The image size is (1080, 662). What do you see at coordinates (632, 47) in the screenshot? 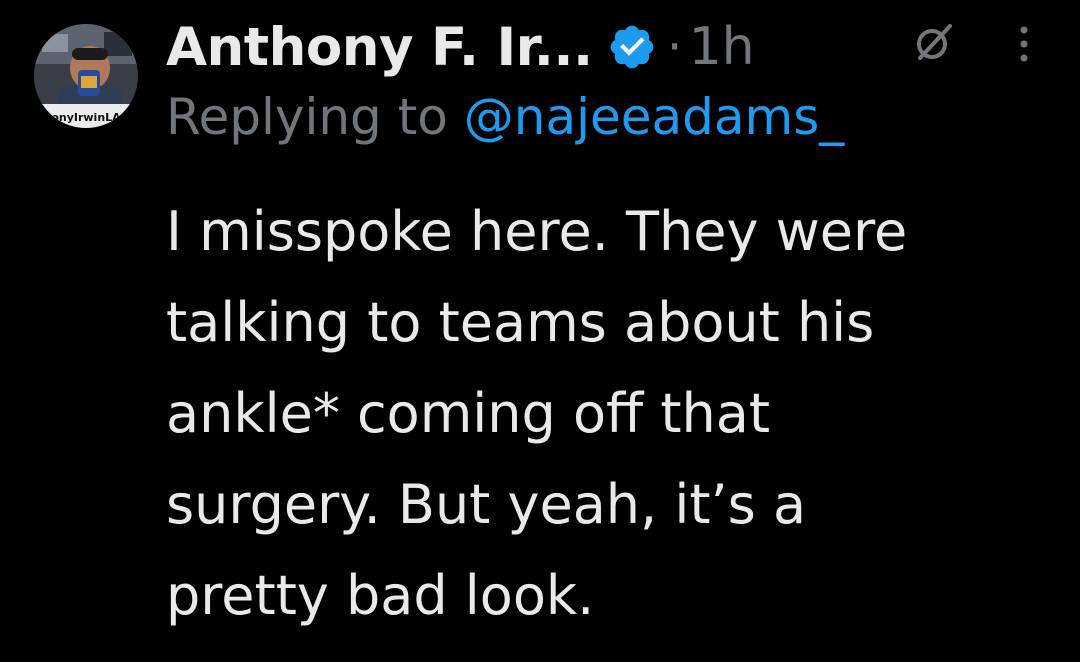
I see `verified-badge-icon` at bounding box center [632, 47].